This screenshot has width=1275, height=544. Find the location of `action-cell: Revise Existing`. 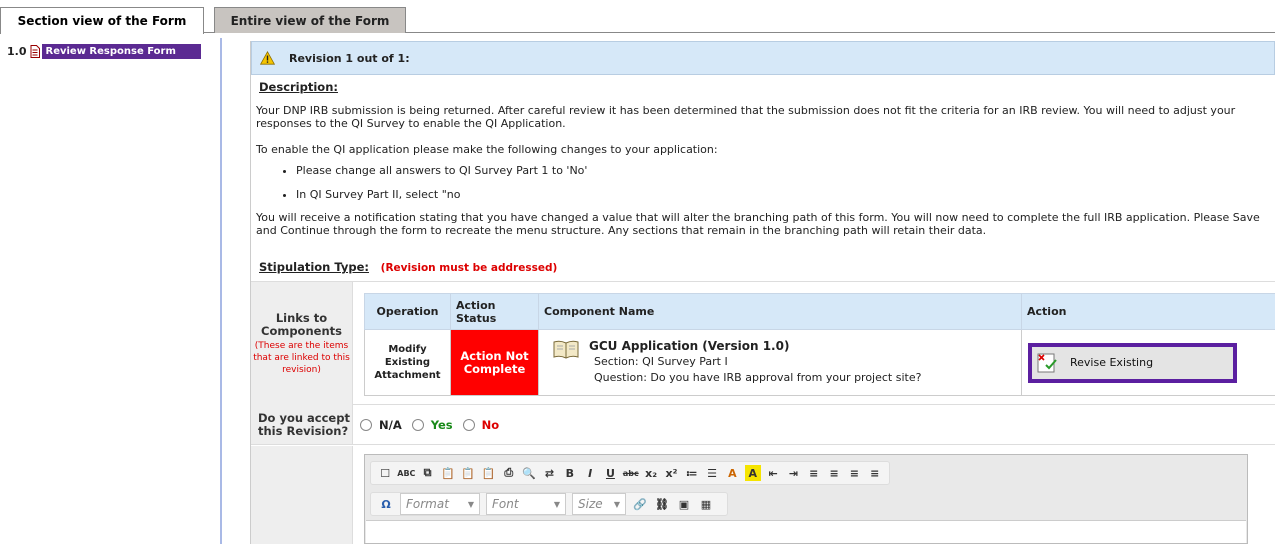

action-cell: Revise Existing is located at coordinates (1148, 362).